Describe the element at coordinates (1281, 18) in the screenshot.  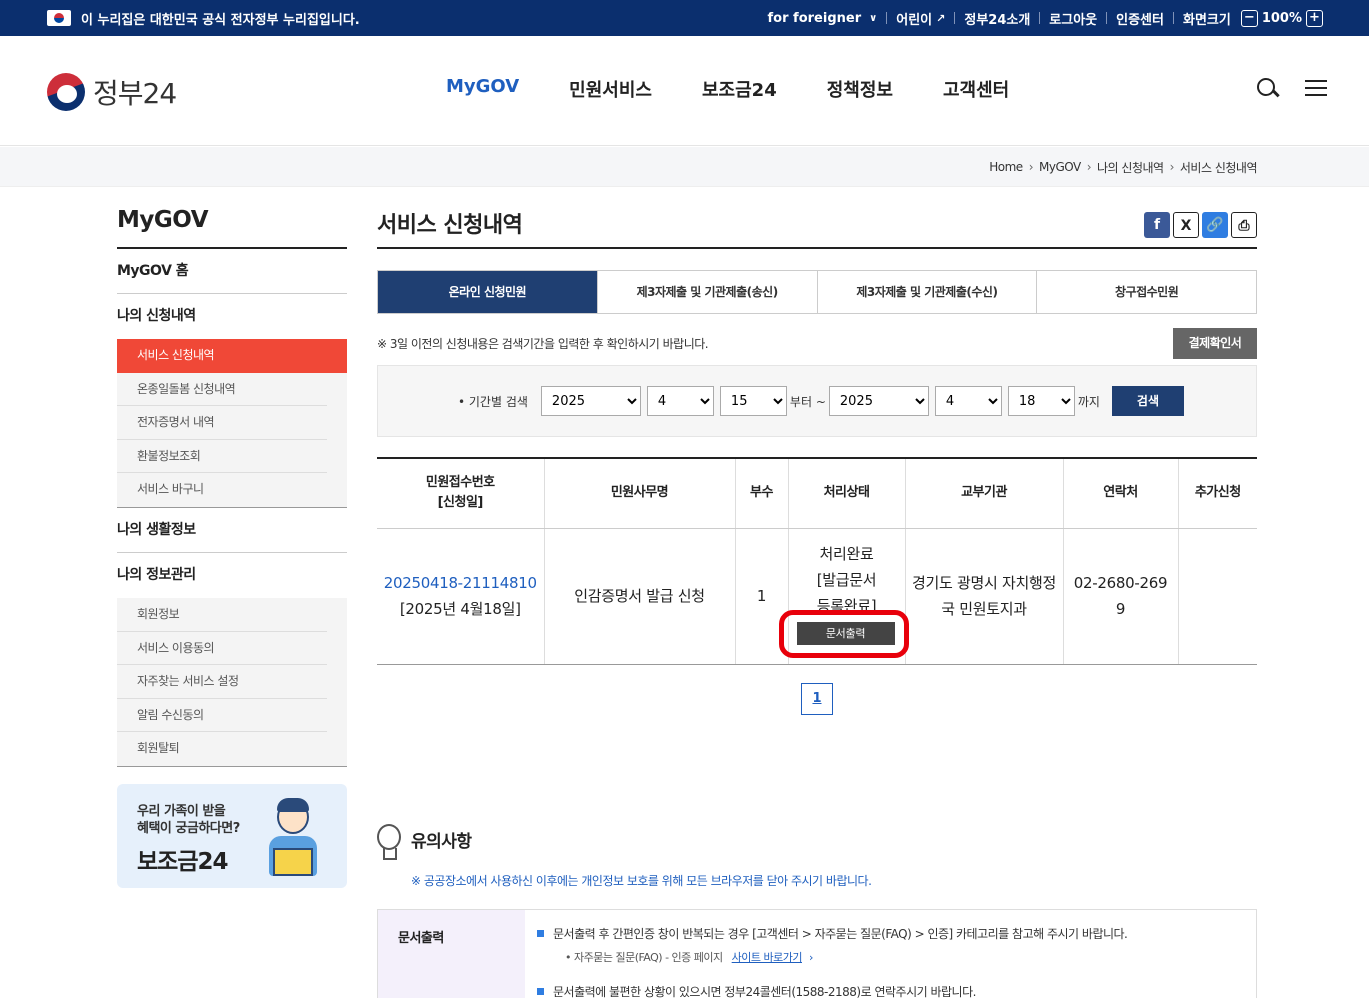
I see `zoom-level: 100%` at that location.